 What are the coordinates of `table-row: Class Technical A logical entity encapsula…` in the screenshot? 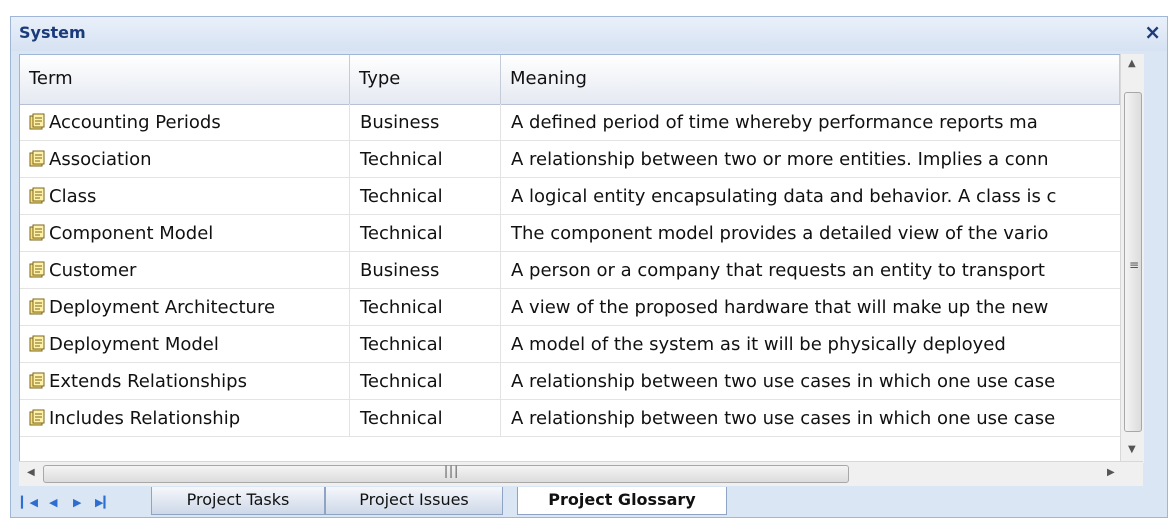 It's located at (570, 196).